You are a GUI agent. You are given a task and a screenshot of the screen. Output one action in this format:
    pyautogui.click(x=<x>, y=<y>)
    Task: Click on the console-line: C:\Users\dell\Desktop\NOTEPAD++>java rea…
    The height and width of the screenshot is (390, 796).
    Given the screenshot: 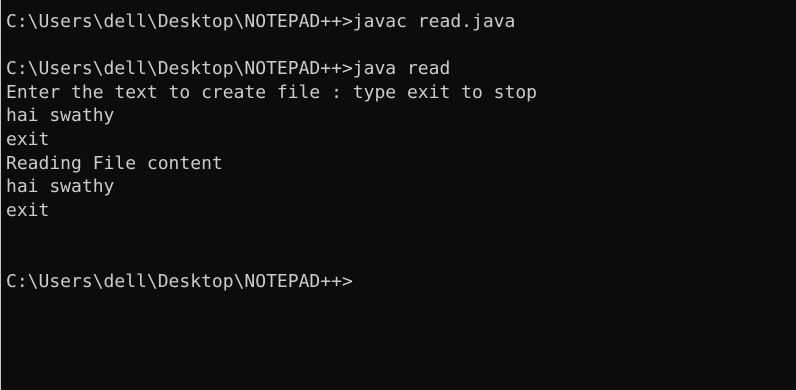 What is the action you would take?
    pyautogui.click(x=228, y=69)
    